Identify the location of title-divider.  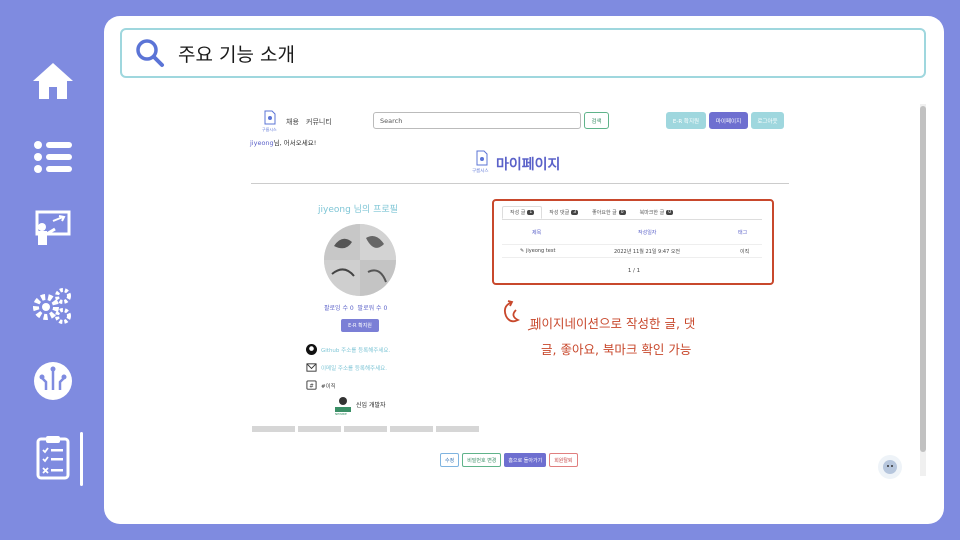
(520, 183).